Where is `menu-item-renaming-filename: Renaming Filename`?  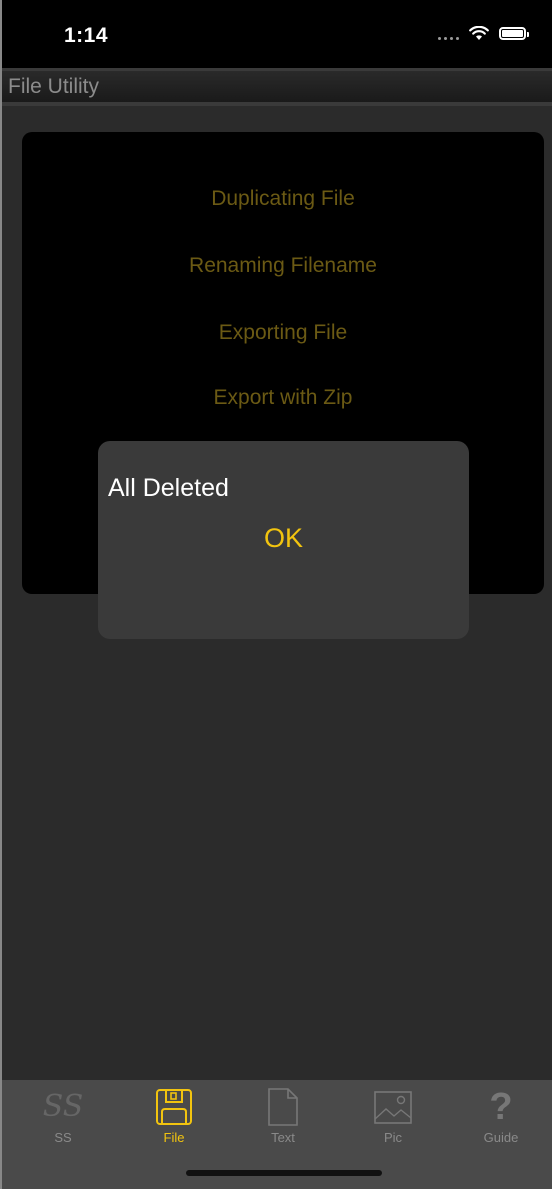
menu-item-renaming-filename: Renaming Filename is located at coordinates (283, 266).